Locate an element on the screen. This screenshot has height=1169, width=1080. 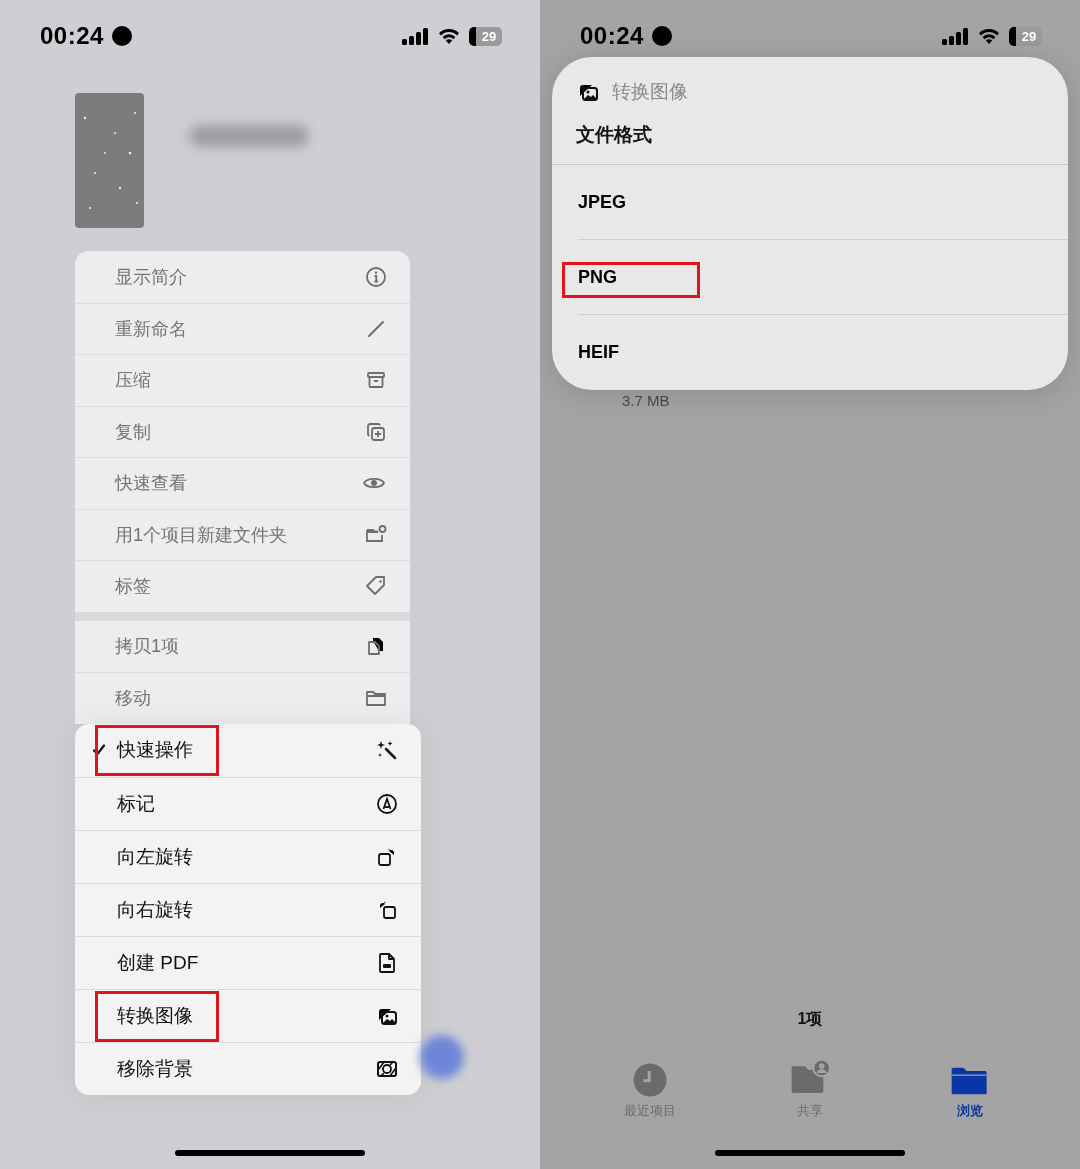
format-option: HEIF is located at coordinates (823, 352).